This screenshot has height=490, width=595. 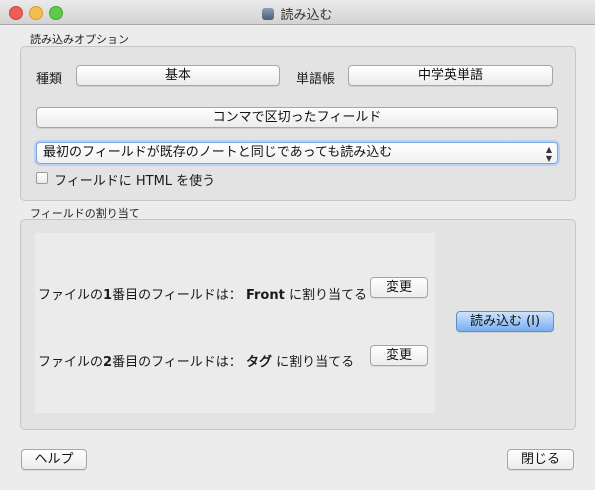 I want to click on deck-button: 中学英単語, so click(x=450, y=75).